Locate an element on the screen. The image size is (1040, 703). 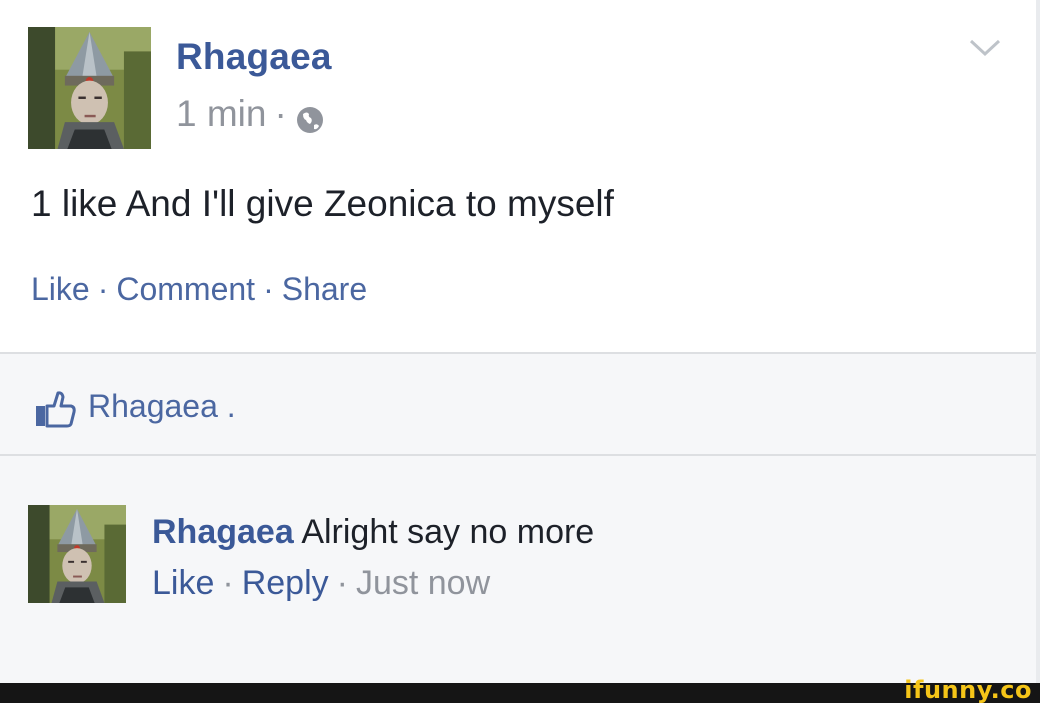
post-timestamp: 1 min · is located at coordinates (250, 114).